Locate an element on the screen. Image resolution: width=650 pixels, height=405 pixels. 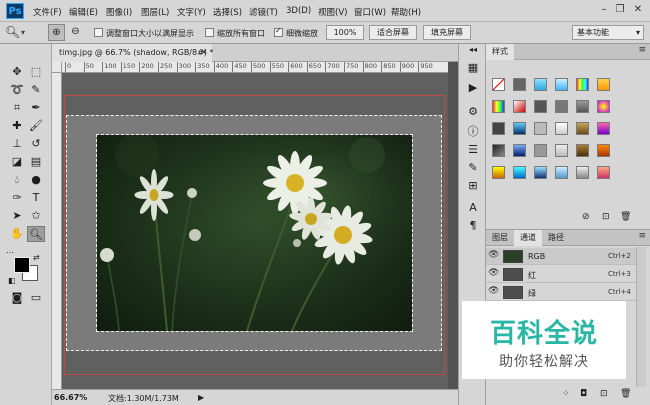
history-panel-icon: ▦ is located at coordinates (473, 68).